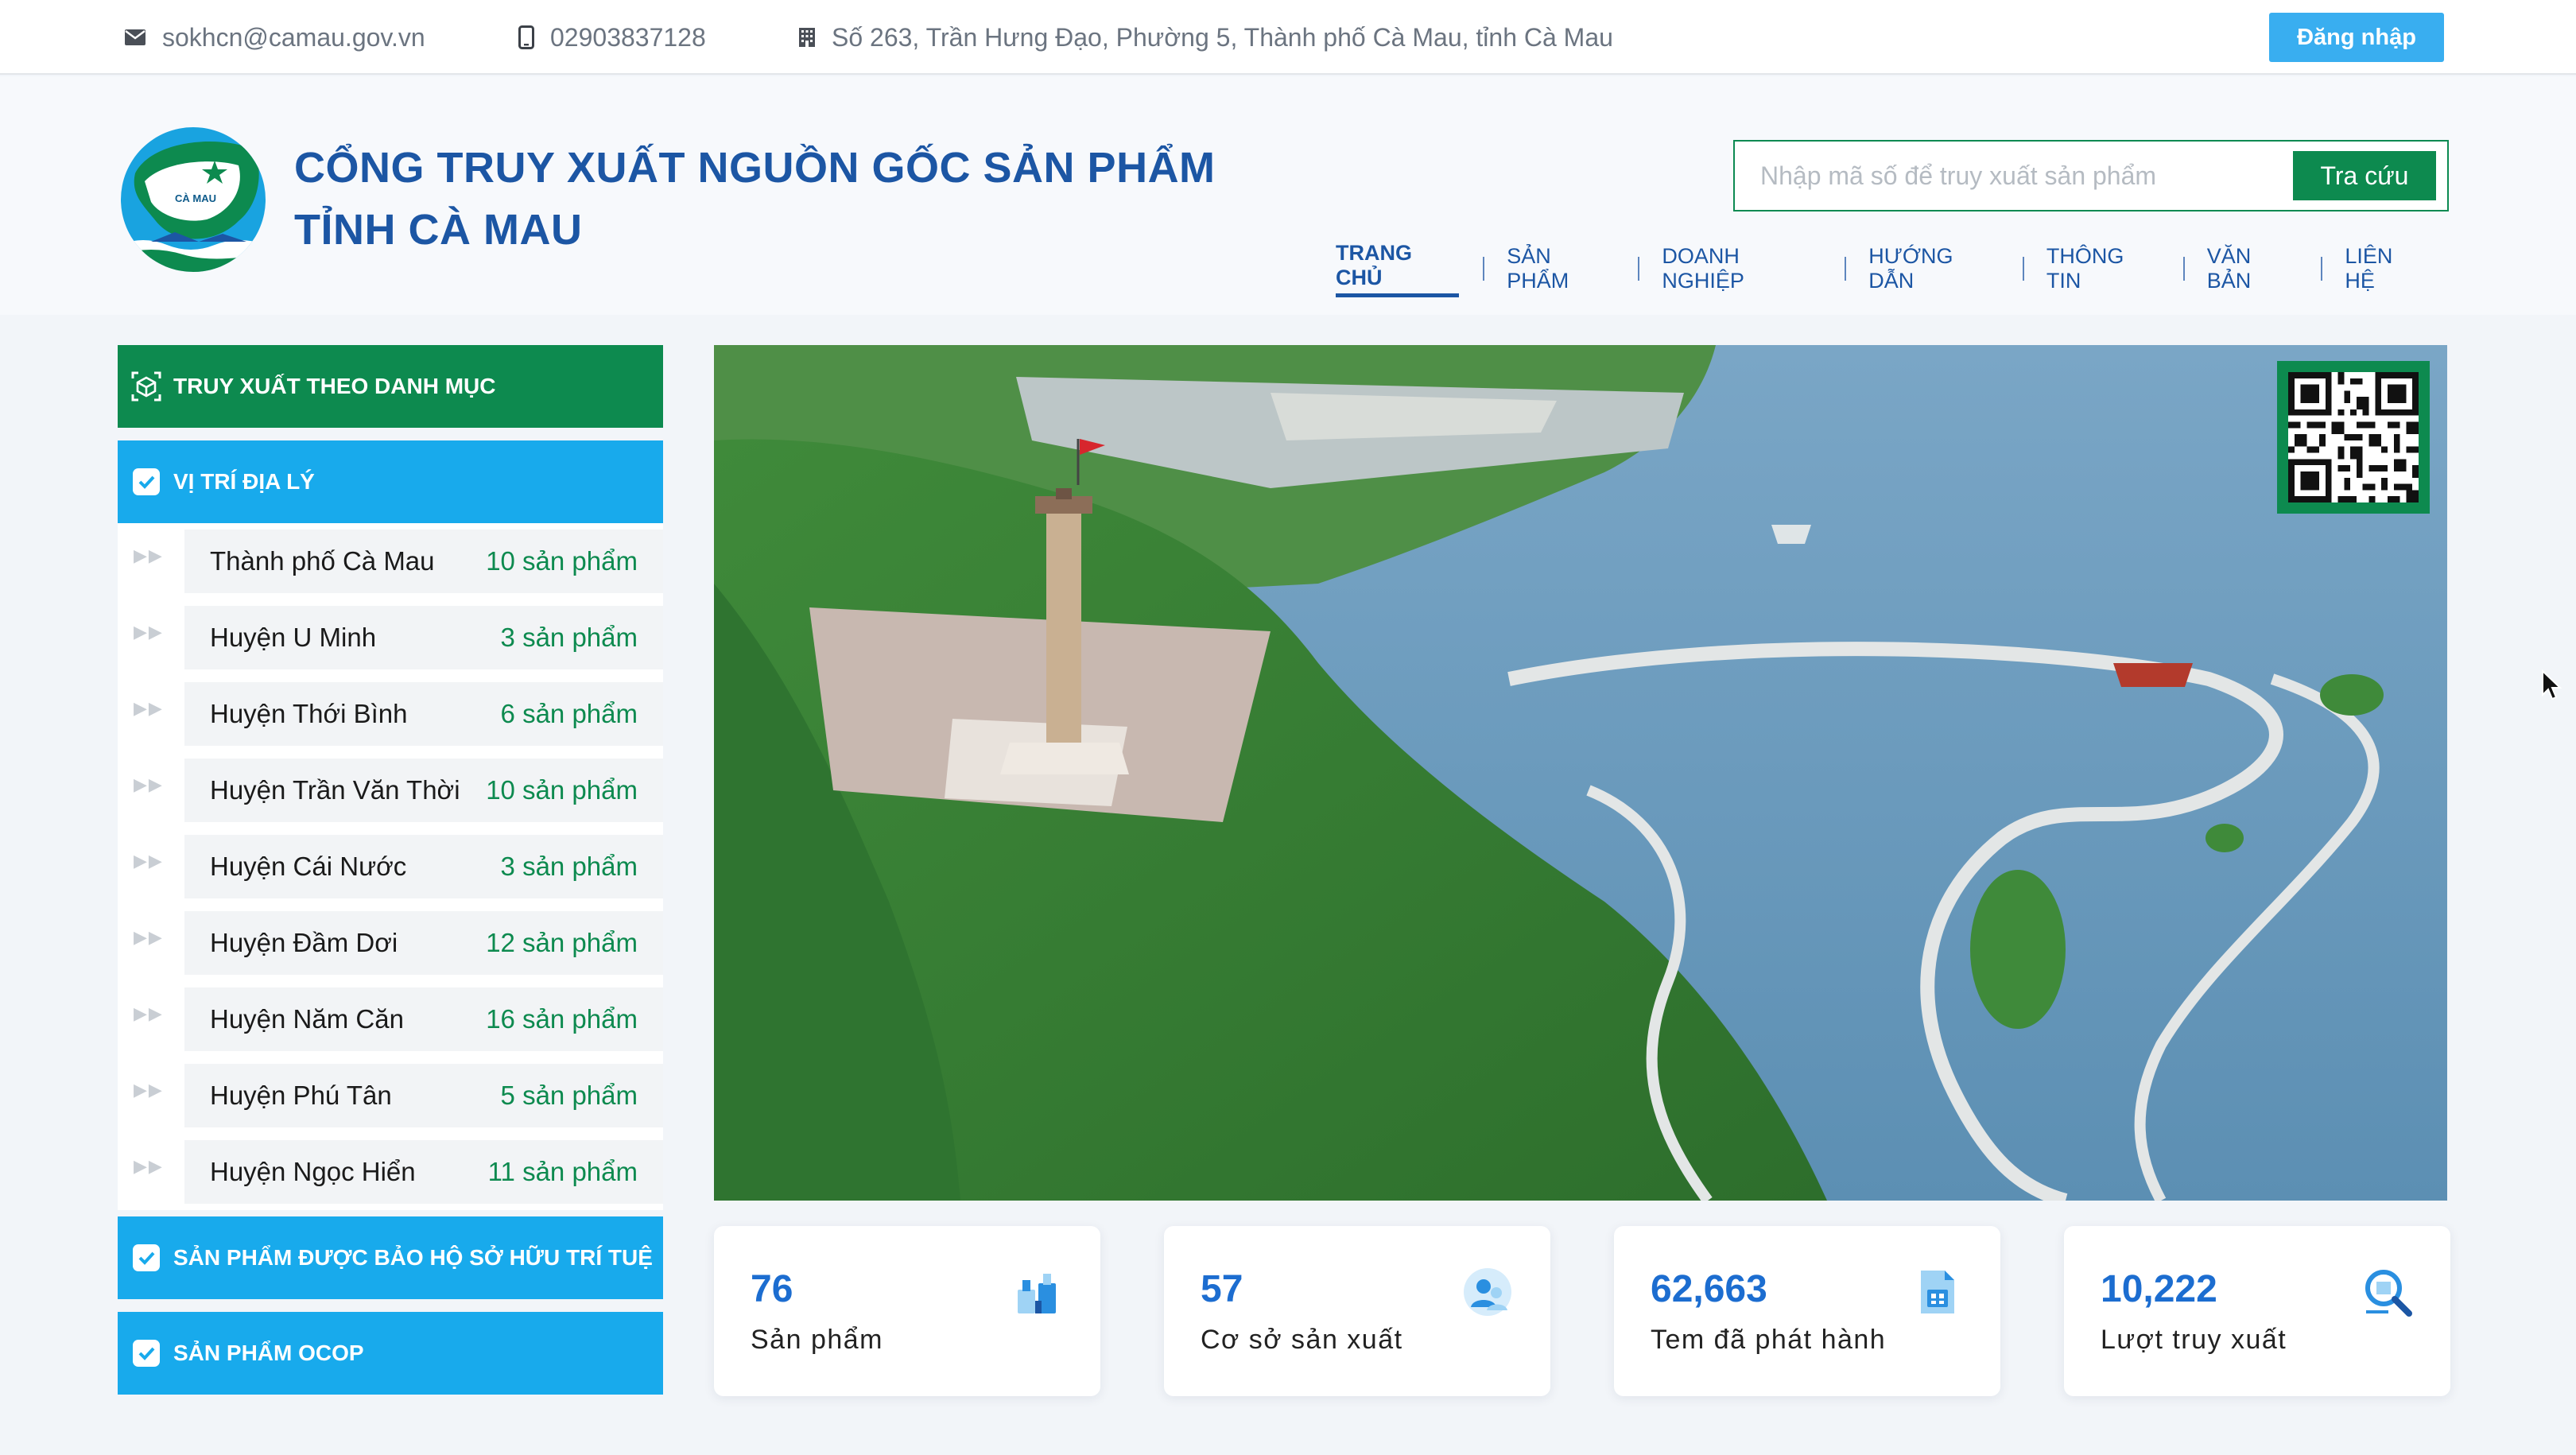 Image resolution: width=2576 pixels, height=1455 pixels. I want to click on producers-icon, so click(1488, 1292).